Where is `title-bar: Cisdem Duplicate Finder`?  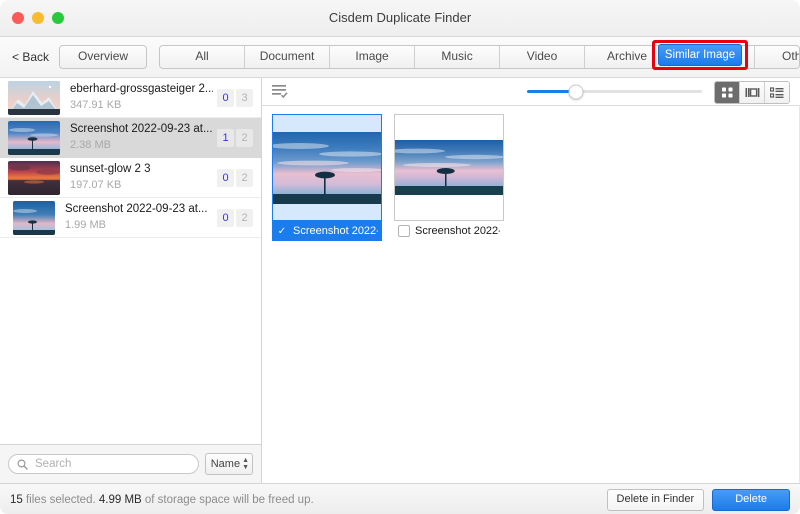 title-bar: Cisdem Duplicate Finder is located at coordinates (400, 18).